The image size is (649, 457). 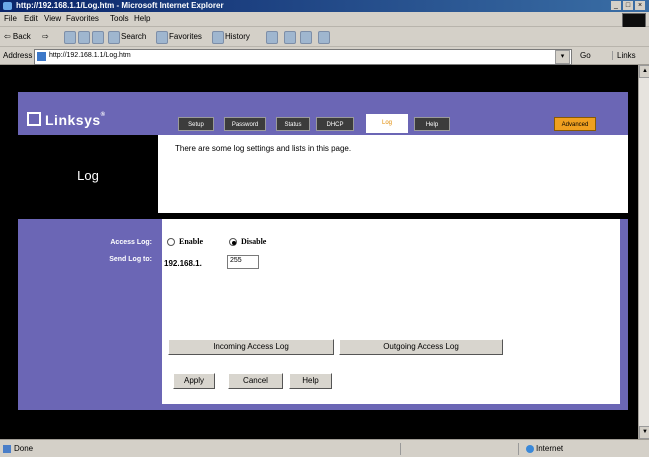 I want to click on discuss-icon, so click(x=324, y=37).